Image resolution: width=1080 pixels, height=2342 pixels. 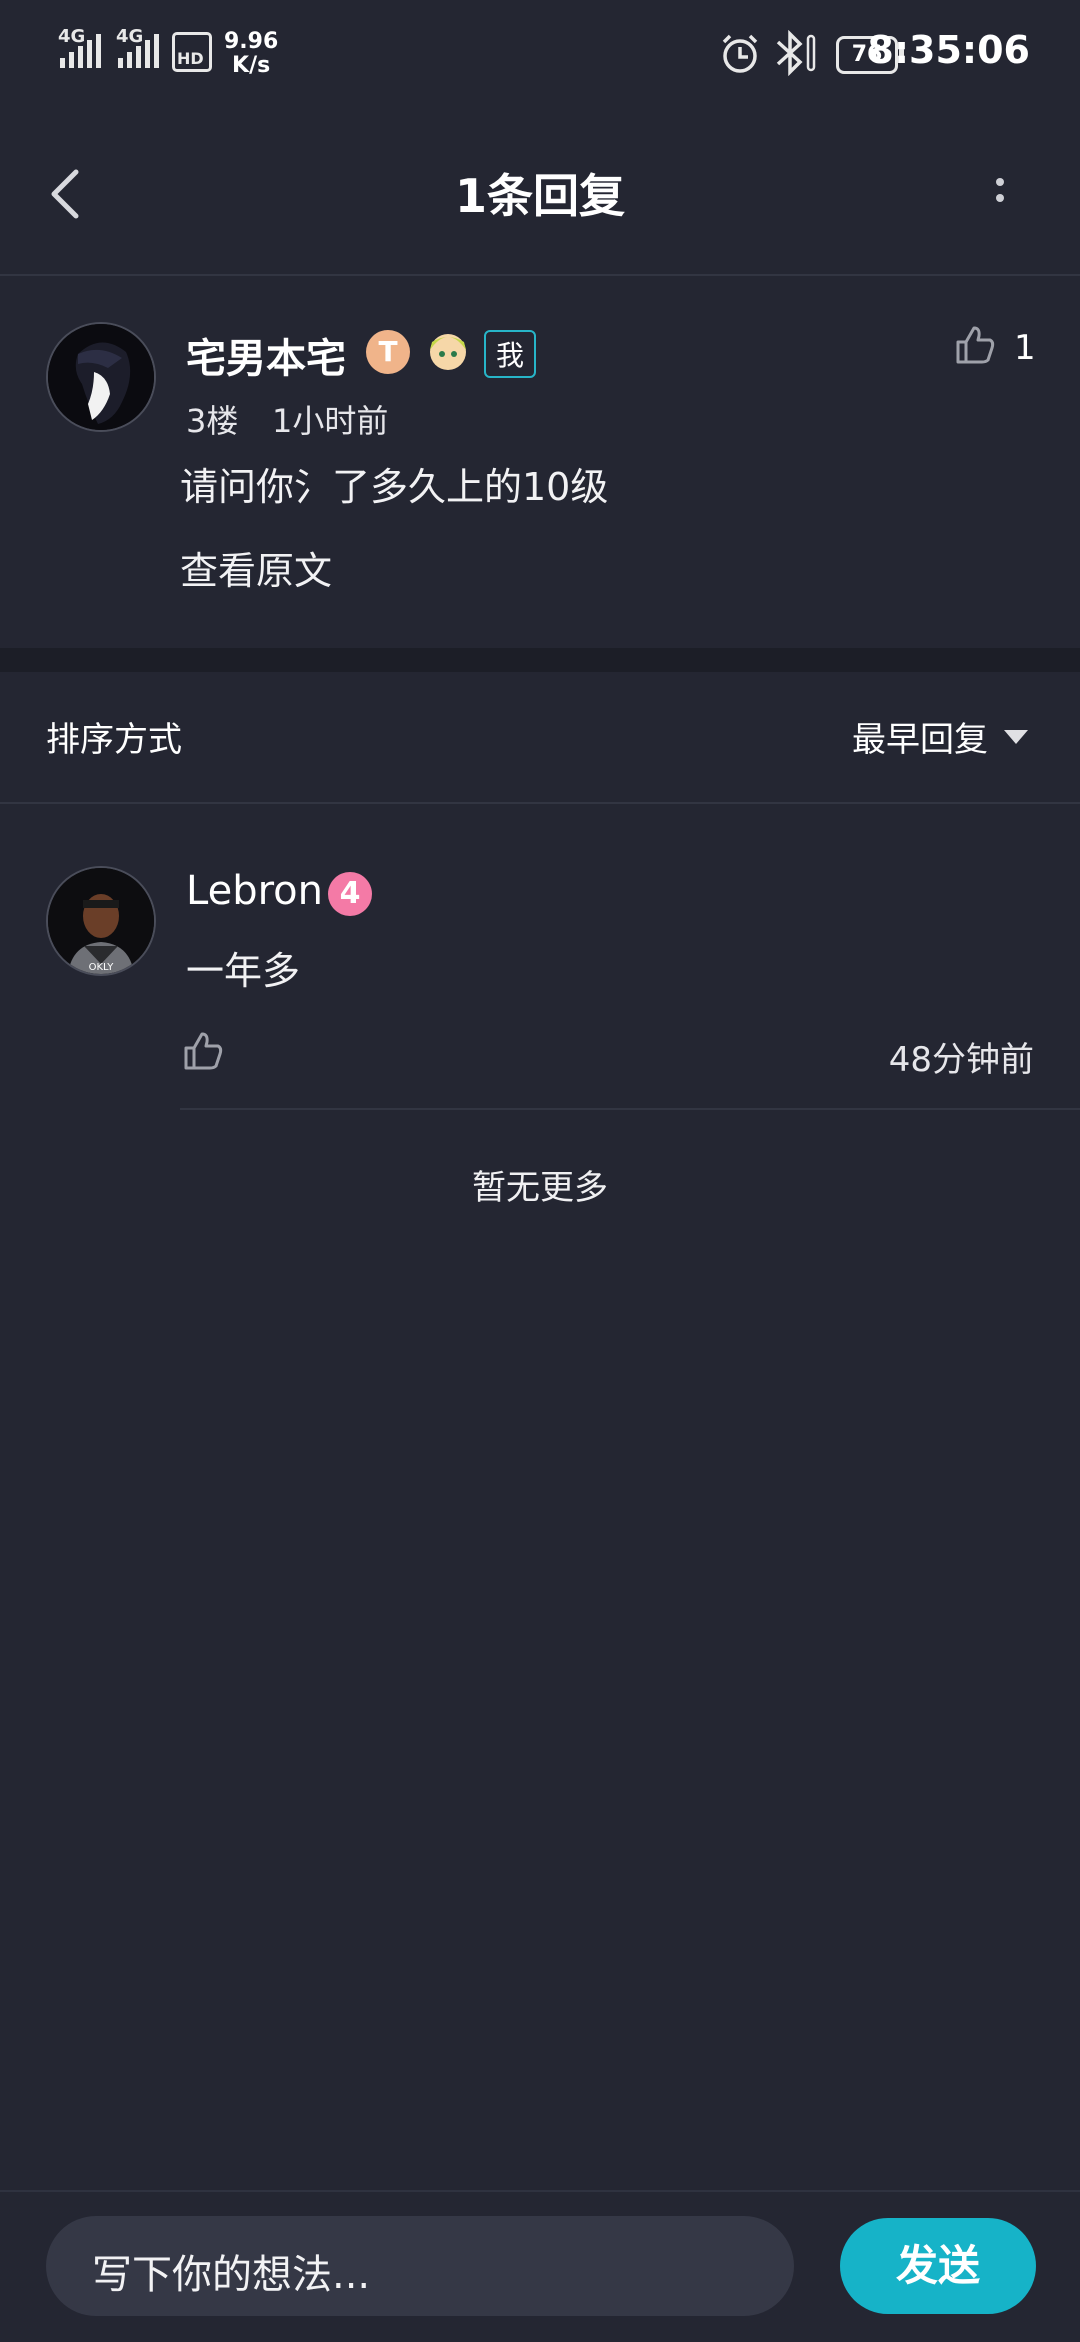 What do you see at coordinates (192, 52) in the screenshot?
I see `hd-icon: HD` at bounding box center [192, 52].